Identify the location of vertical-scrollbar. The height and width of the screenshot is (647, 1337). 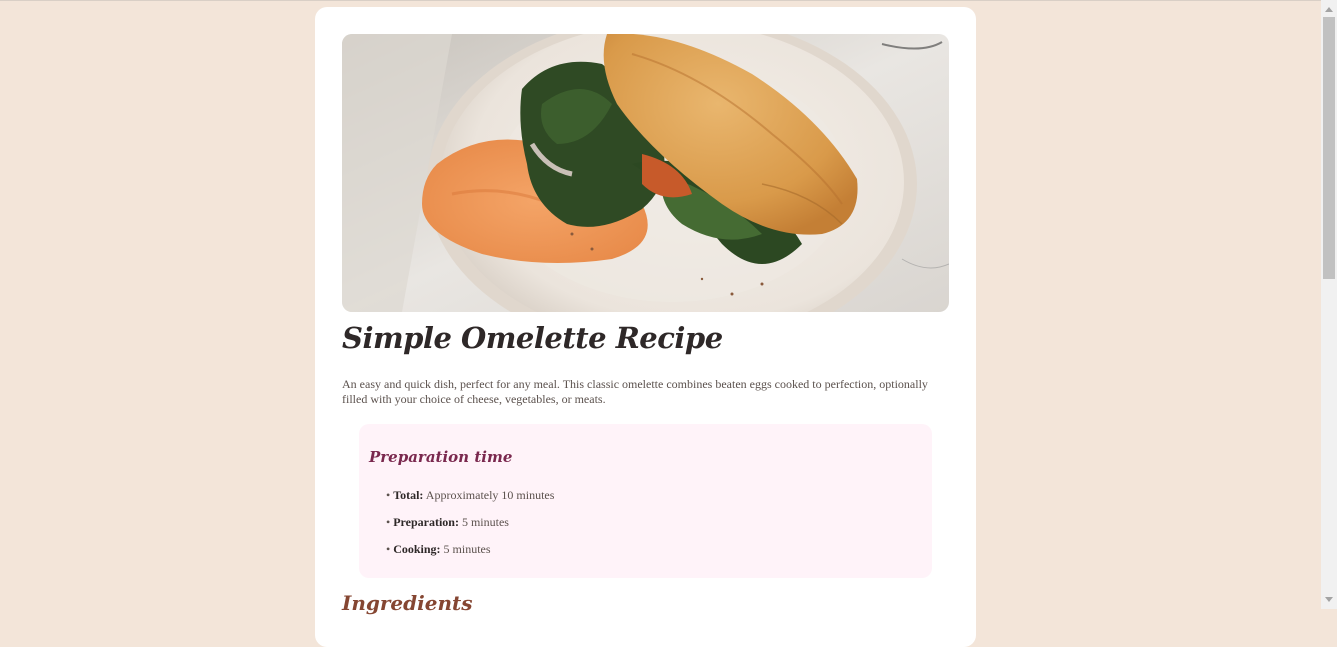
(1329, 304).